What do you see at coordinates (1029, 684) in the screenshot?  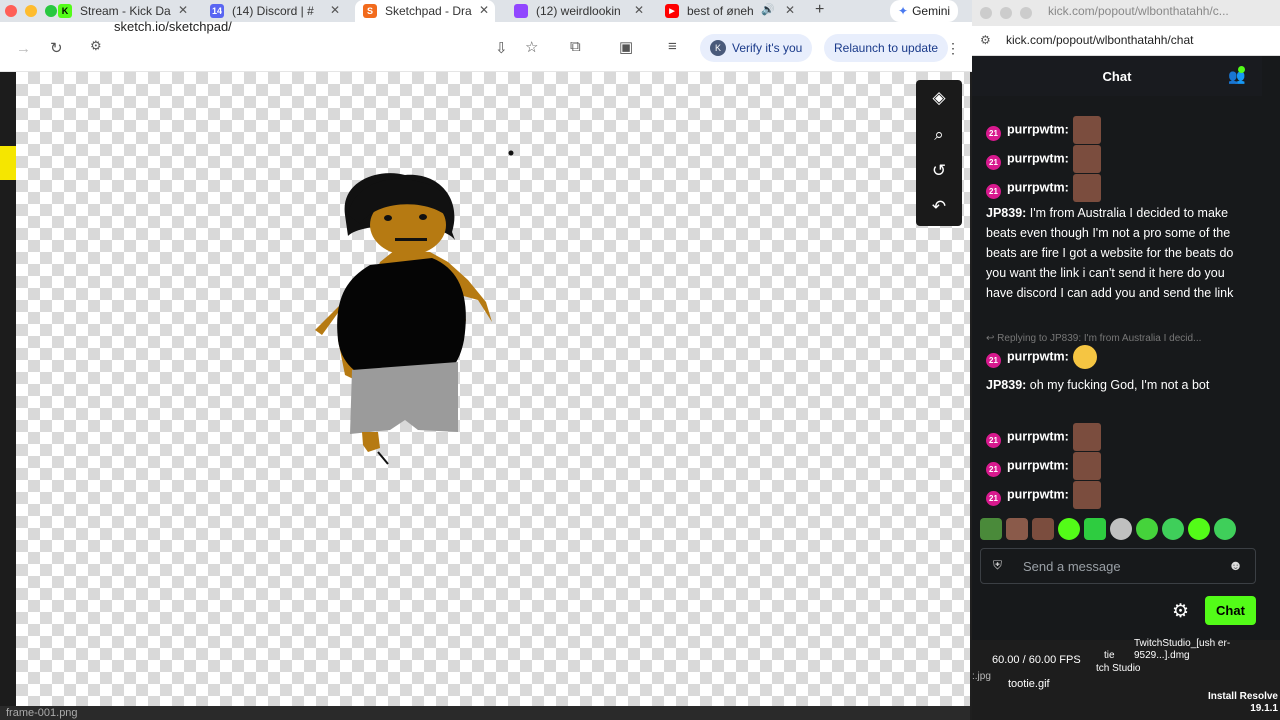 I see `desktop-file-tootie: tootie.gif` at bounding box center [1029, 684].